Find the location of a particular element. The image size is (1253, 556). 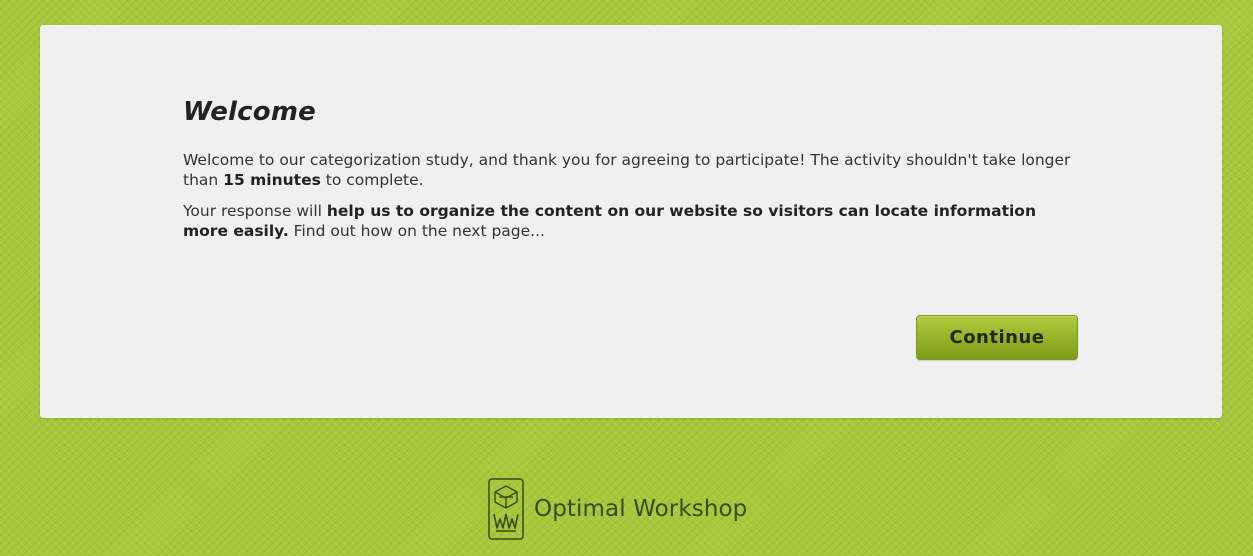

page-title: Welcome is located at coordinates (249, 112).